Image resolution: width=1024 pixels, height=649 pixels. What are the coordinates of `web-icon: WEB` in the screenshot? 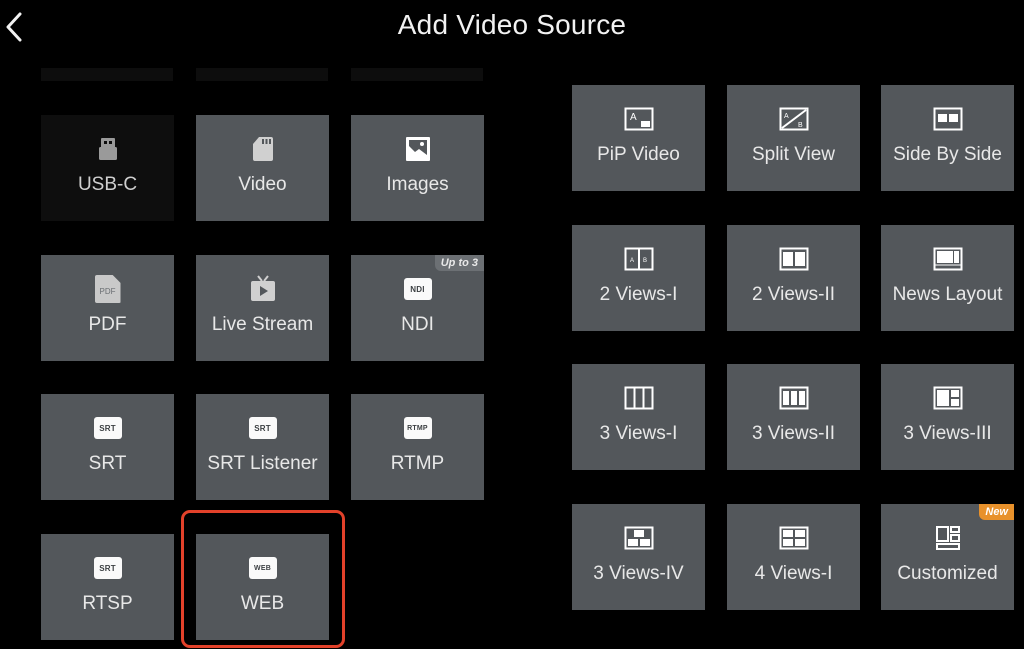 It's located at (262, 568).